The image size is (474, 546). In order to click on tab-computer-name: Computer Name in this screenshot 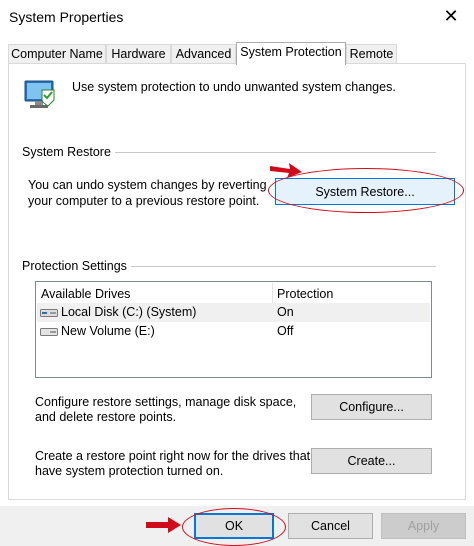, I will do `click(57, 54)`.